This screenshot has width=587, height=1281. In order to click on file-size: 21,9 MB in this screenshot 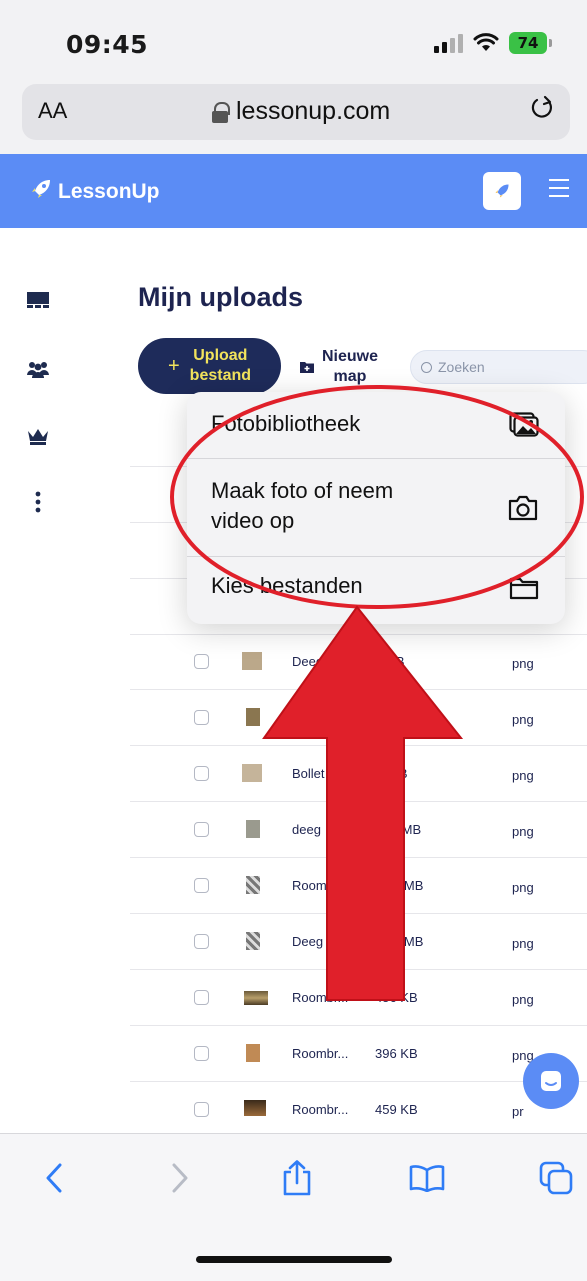, I will do `click(399, 941)`.